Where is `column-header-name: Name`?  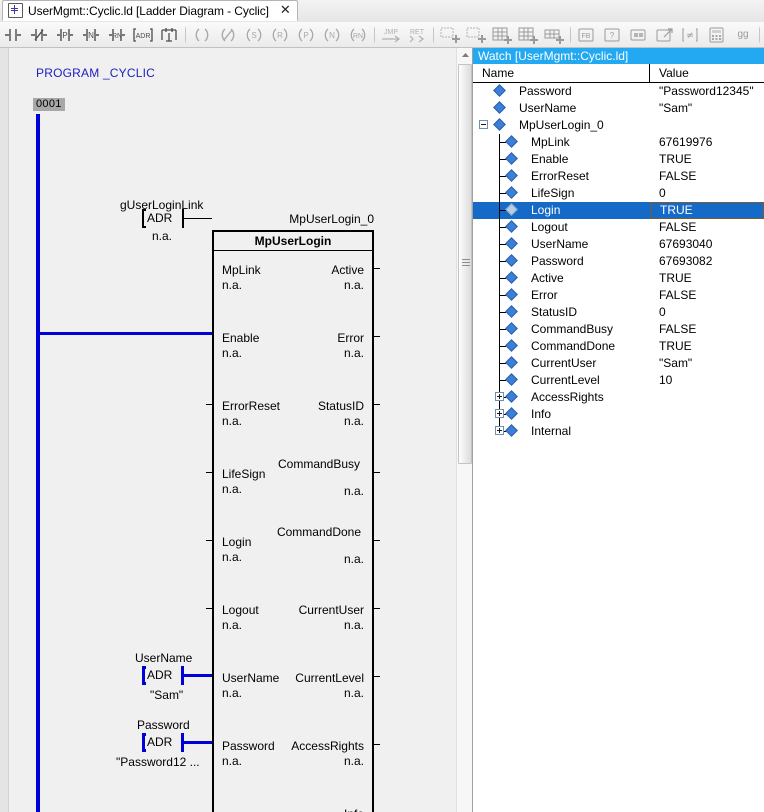 column-header-name: Name is located at coordinates (561, 73).